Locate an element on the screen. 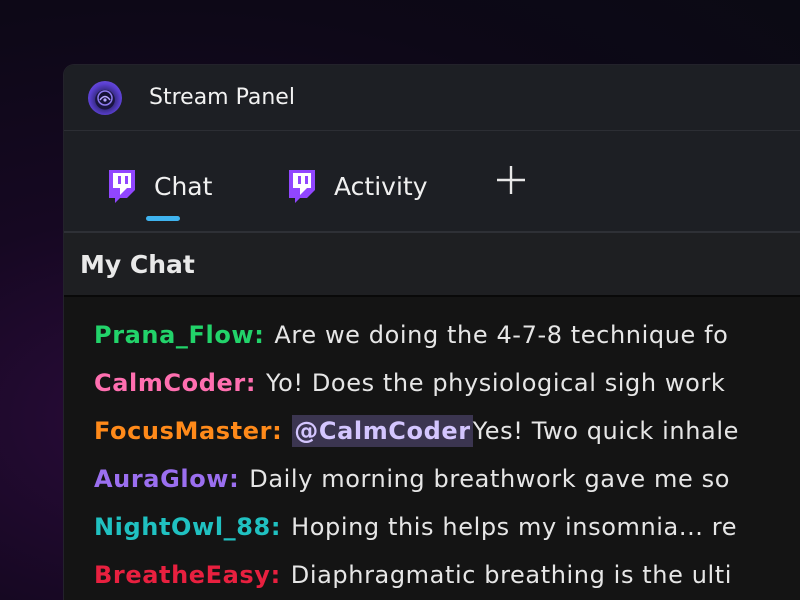 The width and height of the screenshot is (800, 600). chat-message-text: Are we doing the 4-7-8 technique fo is located at coordinates (501, 335).